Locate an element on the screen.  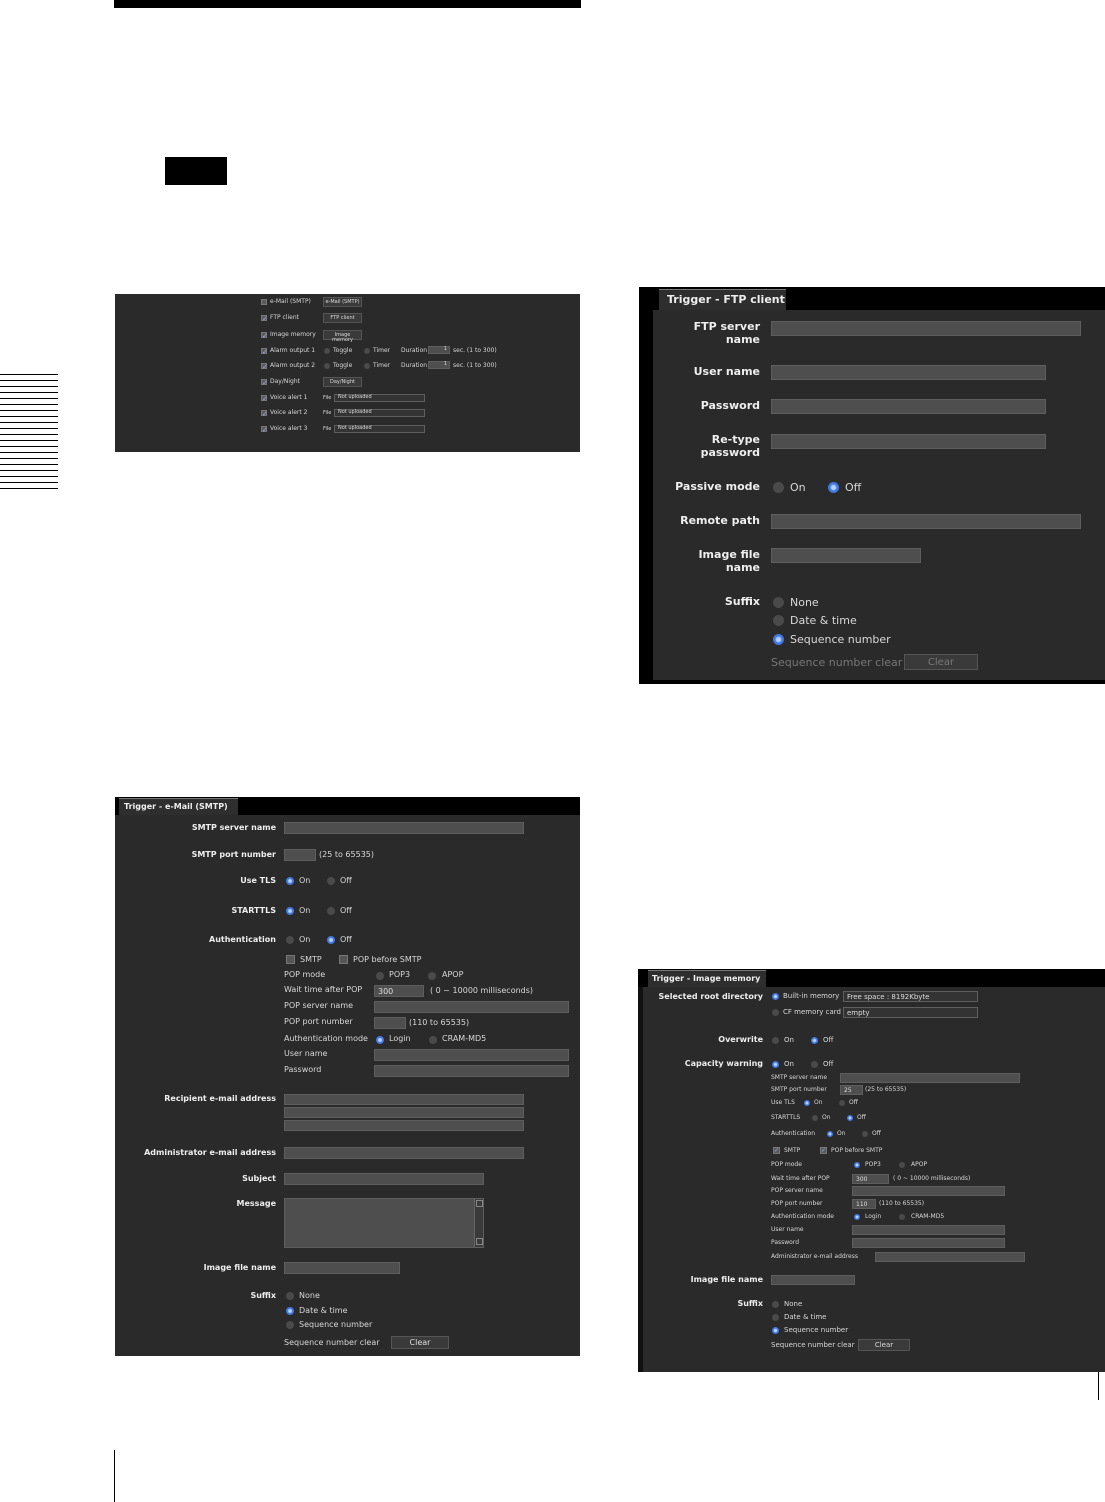
duration-input-1: 1 is located at coordinates (439, 350).